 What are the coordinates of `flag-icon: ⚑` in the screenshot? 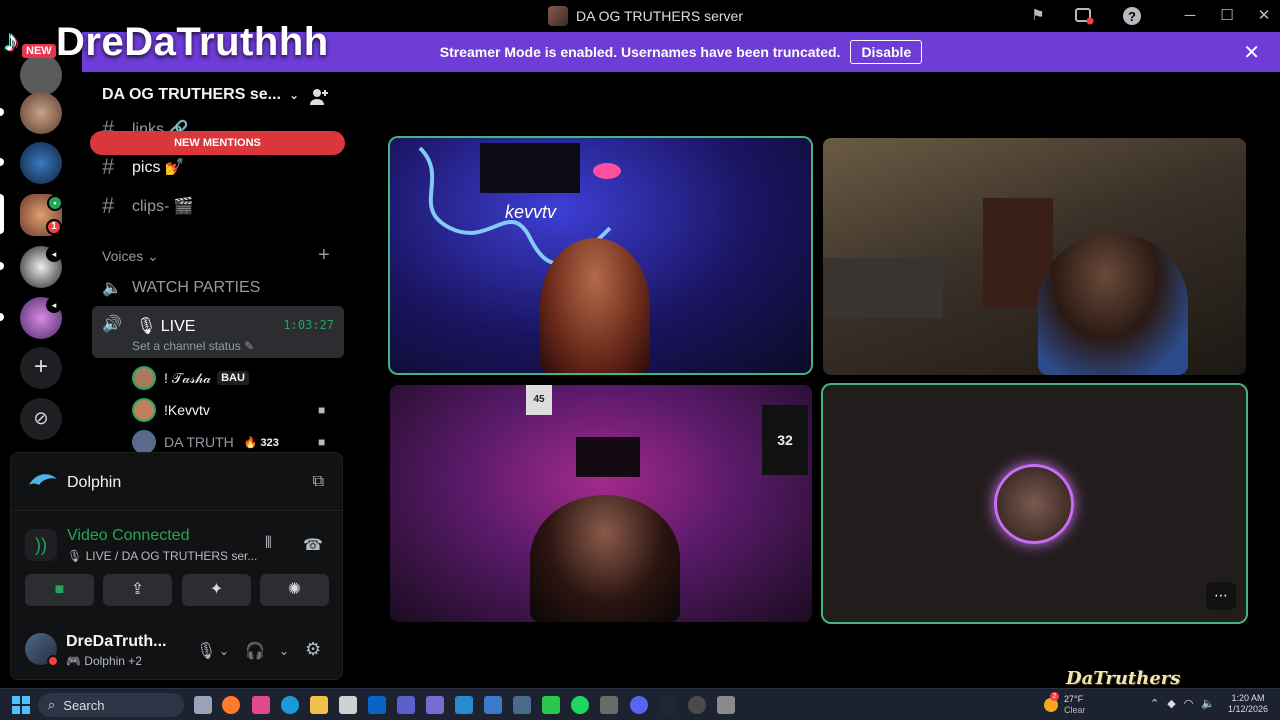 It's located at (1038, 16).